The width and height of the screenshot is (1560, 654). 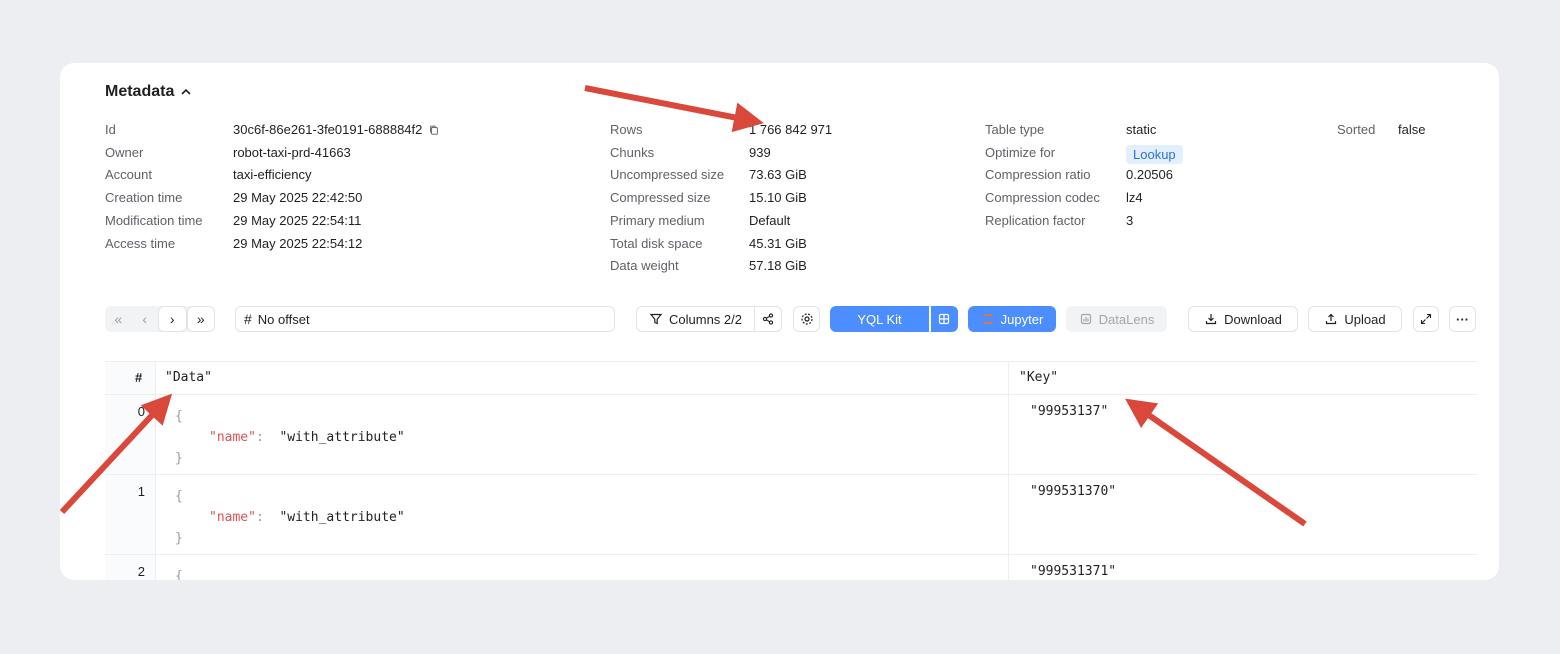 What do you see at coordinates (1356, 129) in the screenshot?
I see `sorted-label: Sorted` at bounding box center [1356, 129].